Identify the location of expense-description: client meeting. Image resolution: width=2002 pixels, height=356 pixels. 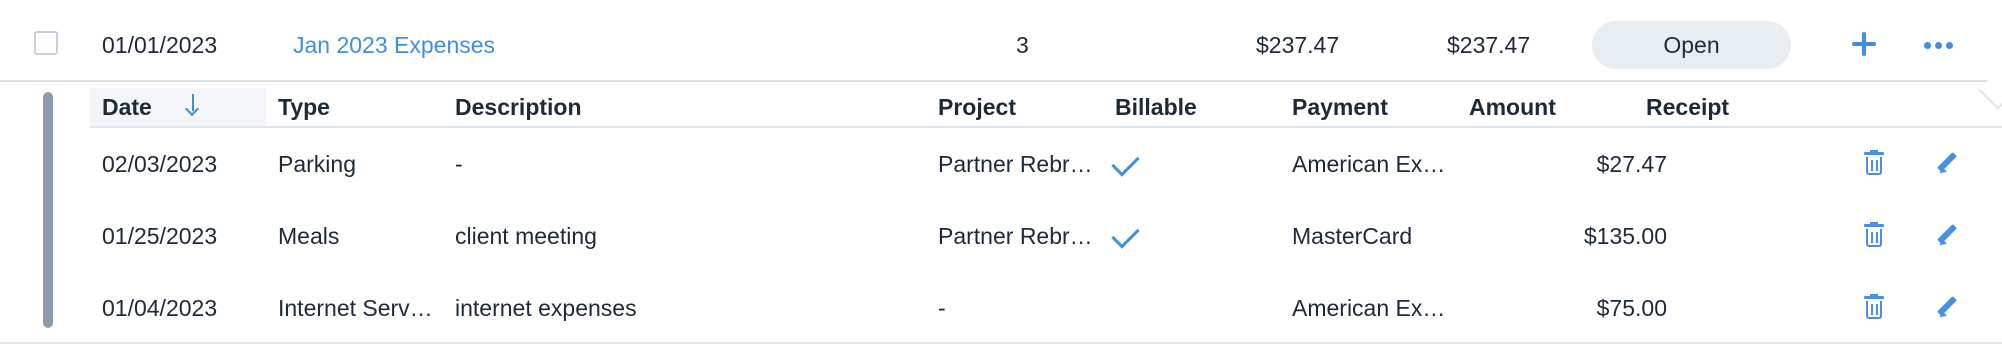
(526, 235).